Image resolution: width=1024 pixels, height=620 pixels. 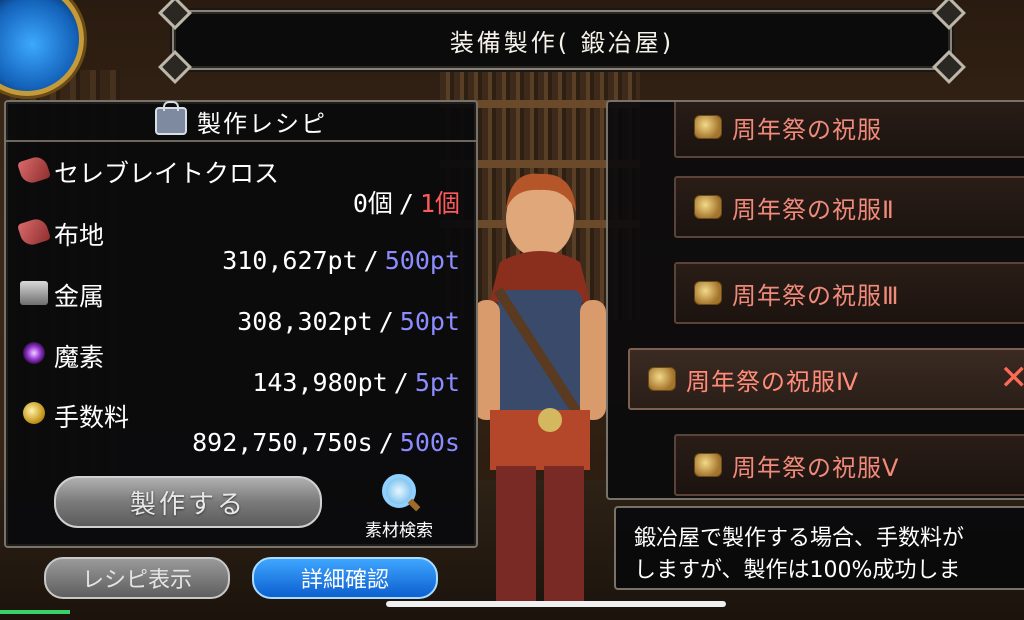 I want to click on recipe-view-button: レシピ表示, so click(x=137, y=578).